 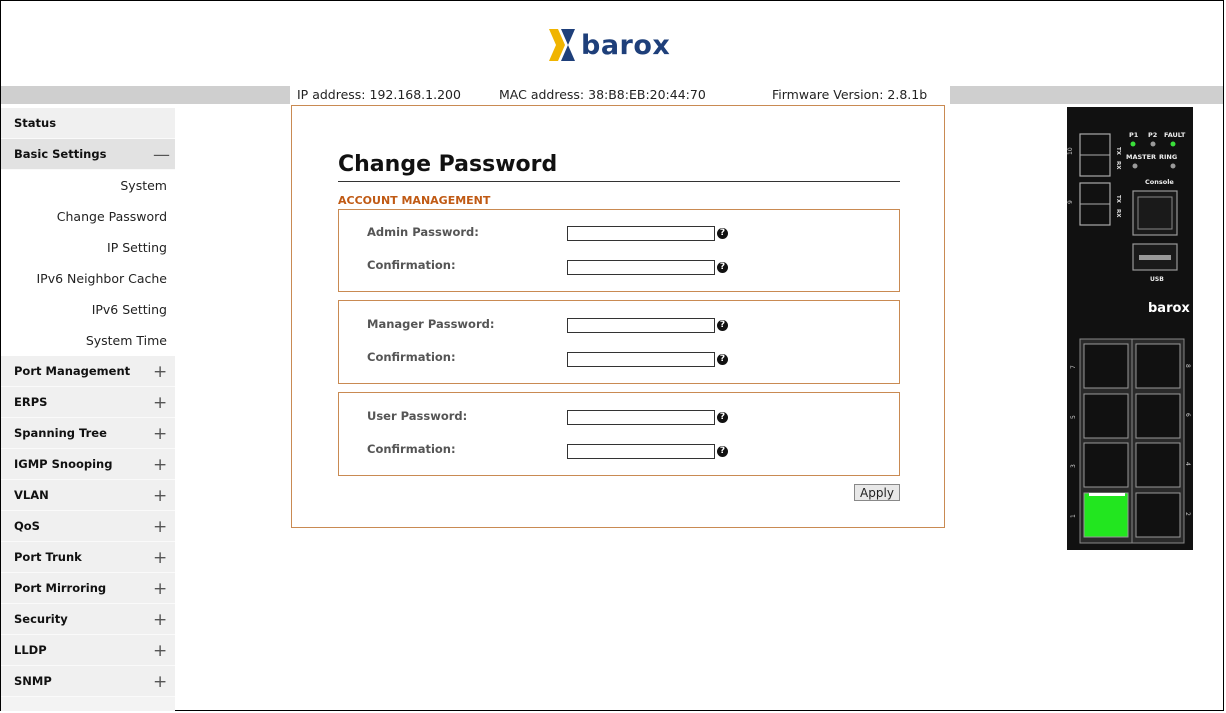 What do you see at coordinates (88, 619) in the screenshot?
I see `sidebar-item-security: Security +` at bounding box center [88, 619].